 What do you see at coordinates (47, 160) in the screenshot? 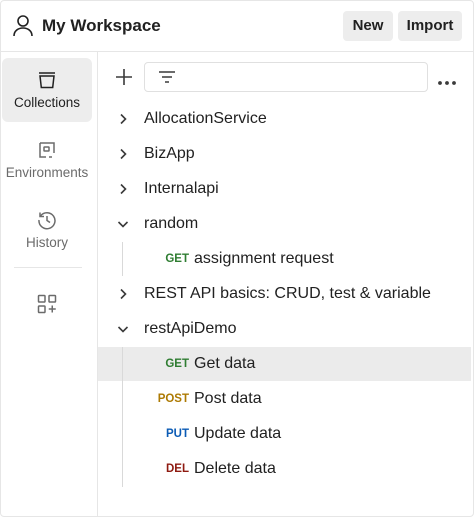
I see `sidebar-item-environments: Environments` at bounding box center [47, 160].